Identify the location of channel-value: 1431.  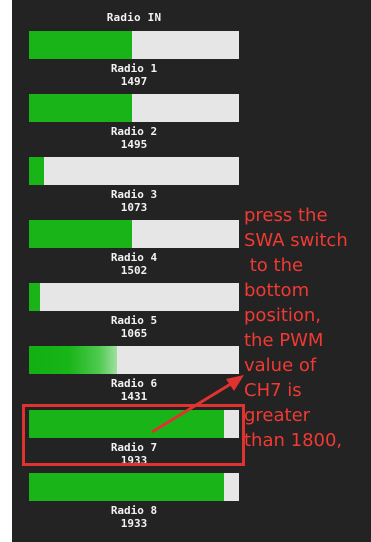
(134, 396).